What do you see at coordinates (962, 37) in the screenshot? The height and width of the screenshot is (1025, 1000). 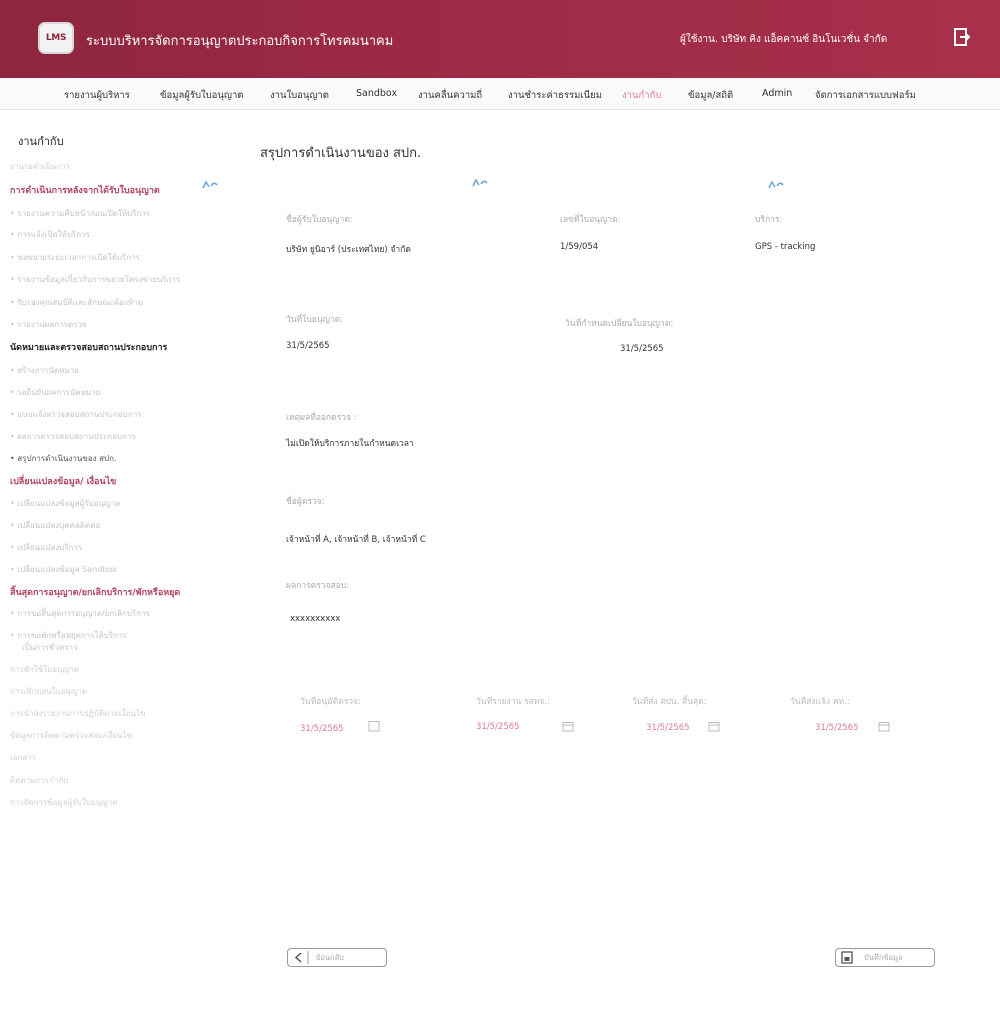 I see `logout-icon` at bounding box center [962, 37].